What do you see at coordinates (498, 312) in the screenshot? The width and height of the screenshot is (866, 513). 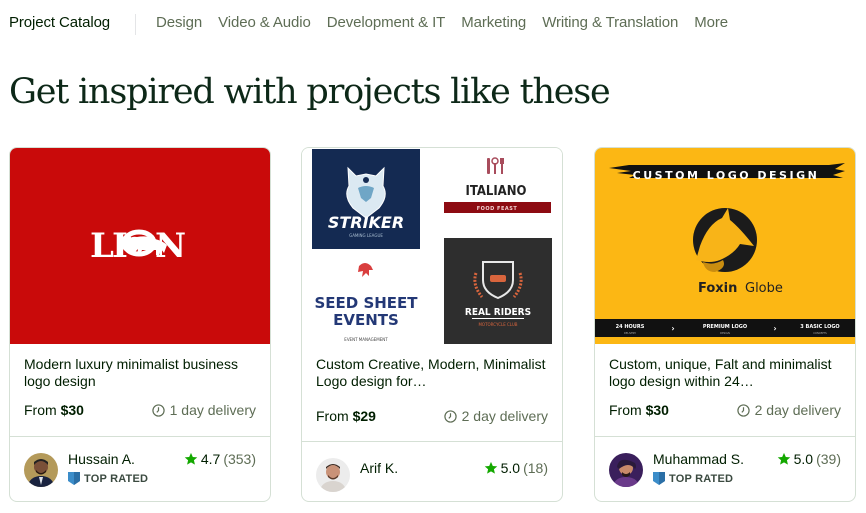 I see `svg-text: REAL RIDERS` at bounding box center [498, 312].